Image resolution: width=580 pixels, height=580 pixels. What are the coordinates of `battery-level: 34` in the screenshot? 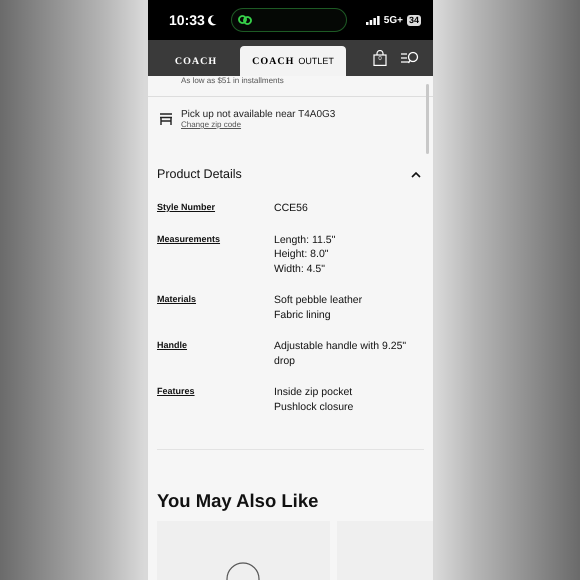 It's located at (413, 20).